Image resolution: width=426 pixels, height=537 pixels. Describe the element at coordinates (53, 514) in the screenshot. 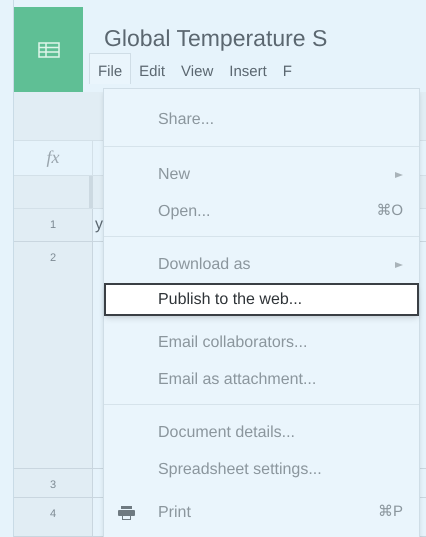

I see `row-number: 4` at that location.